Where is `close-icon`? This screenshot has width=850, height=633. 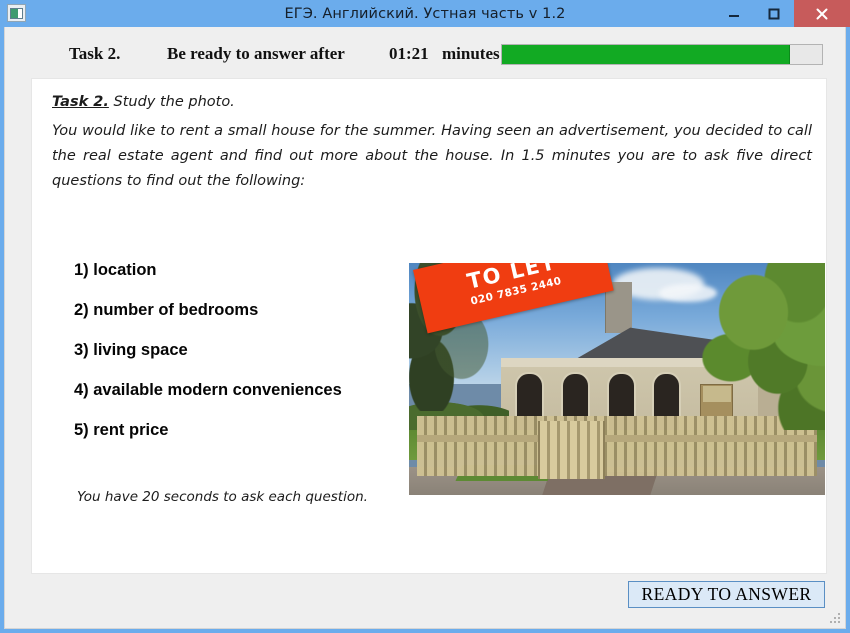 close-icon is located at coordinates (822, 13).